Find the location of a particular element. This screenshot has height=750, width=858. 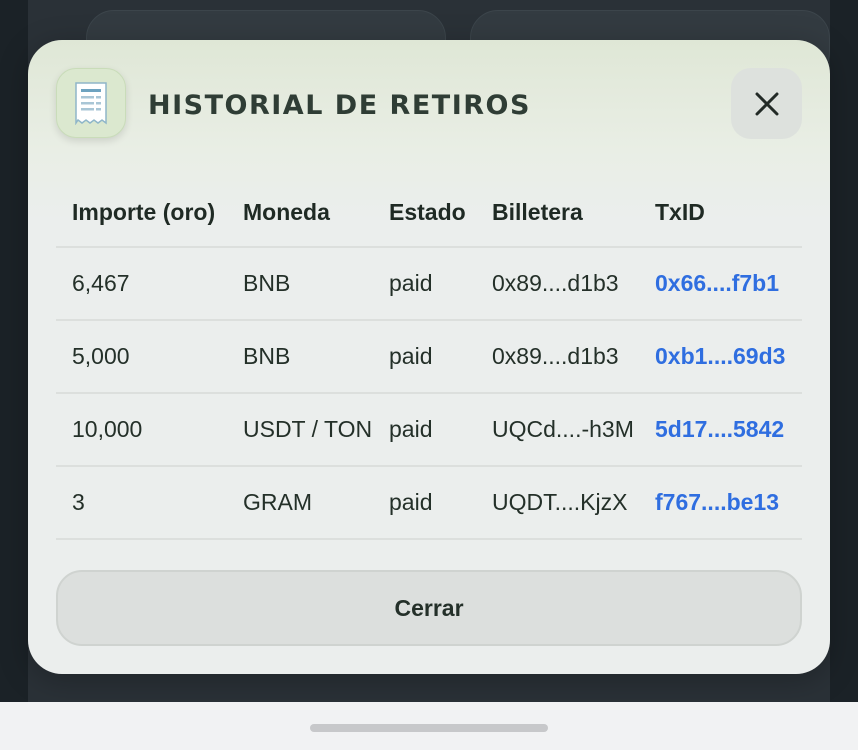

wallet-cell: UQCd....-h3M is located at coordinates (563, 429).